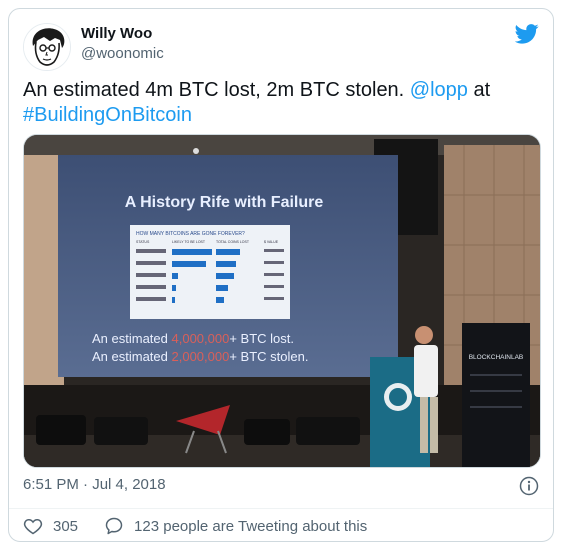  What do you see at coordinates (122, 53) in the screenshot?
I see `author-handle: @woonomic` at bounding box center [122, 53].